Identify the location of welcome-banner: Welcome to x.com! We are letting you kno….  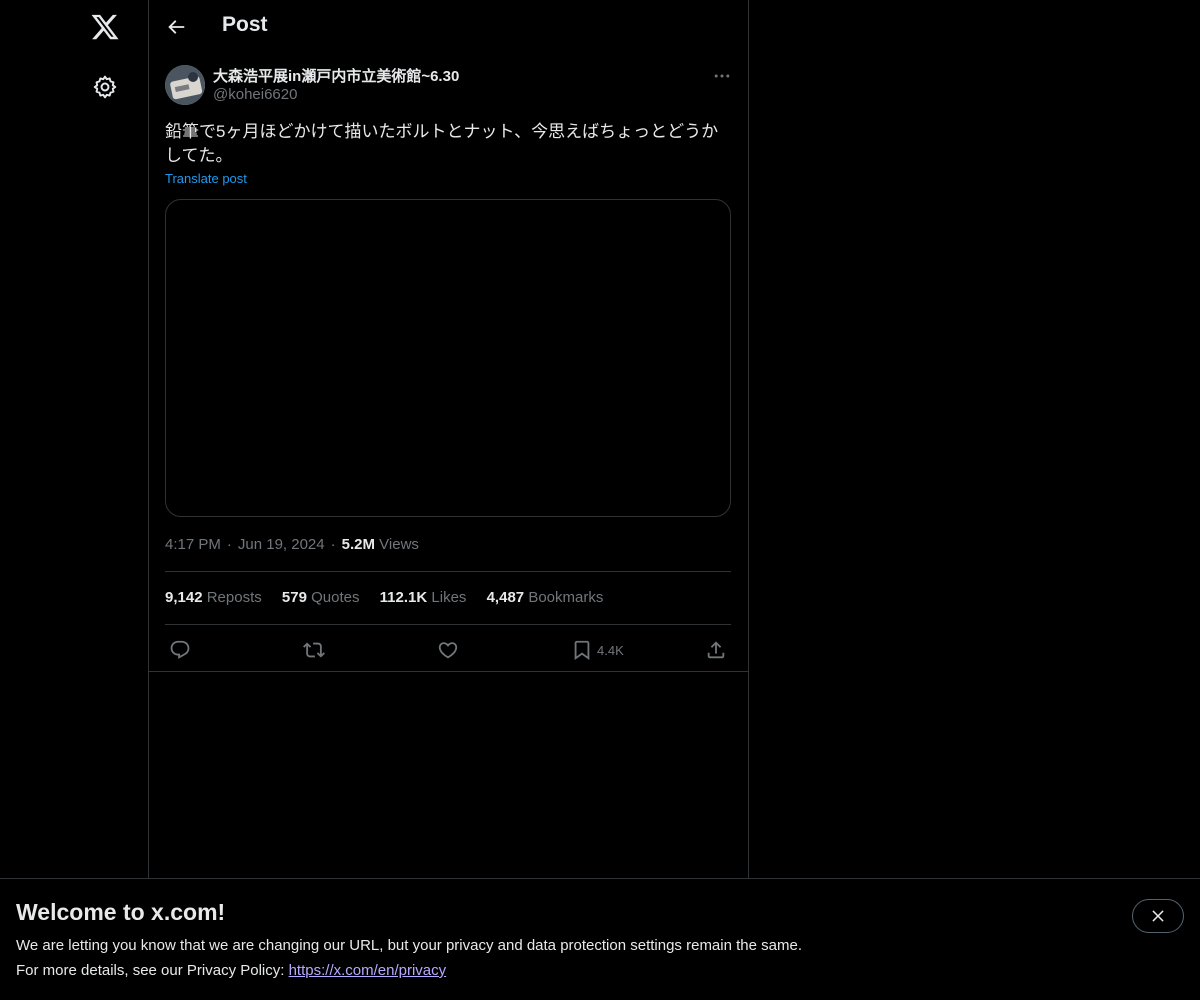
(600, 939).